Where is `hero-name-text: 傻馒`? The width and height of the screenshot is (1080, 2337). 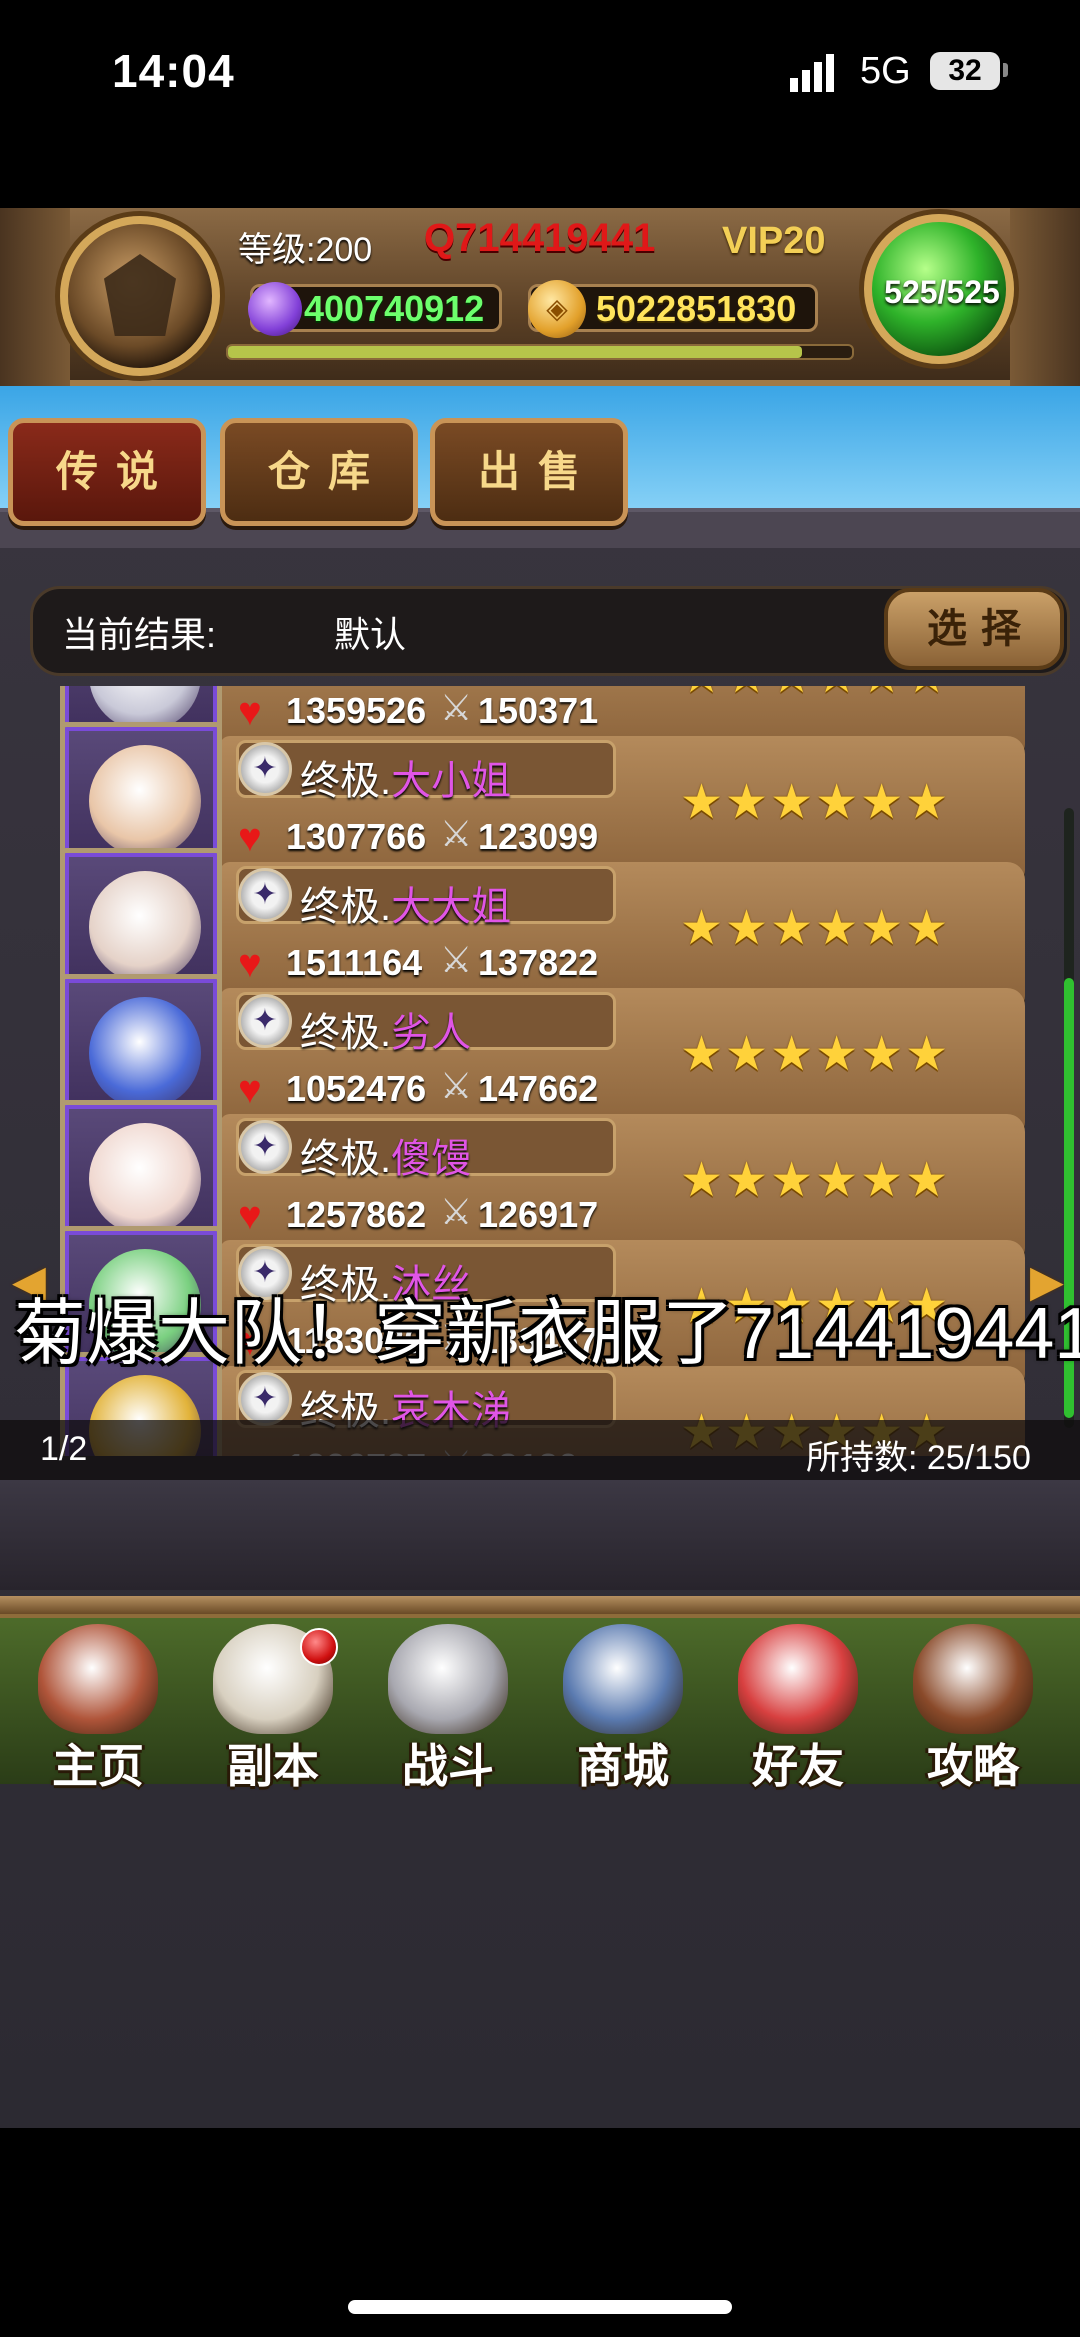
hero-name-text: 傻馒 is located at coordinates (431, 1159).